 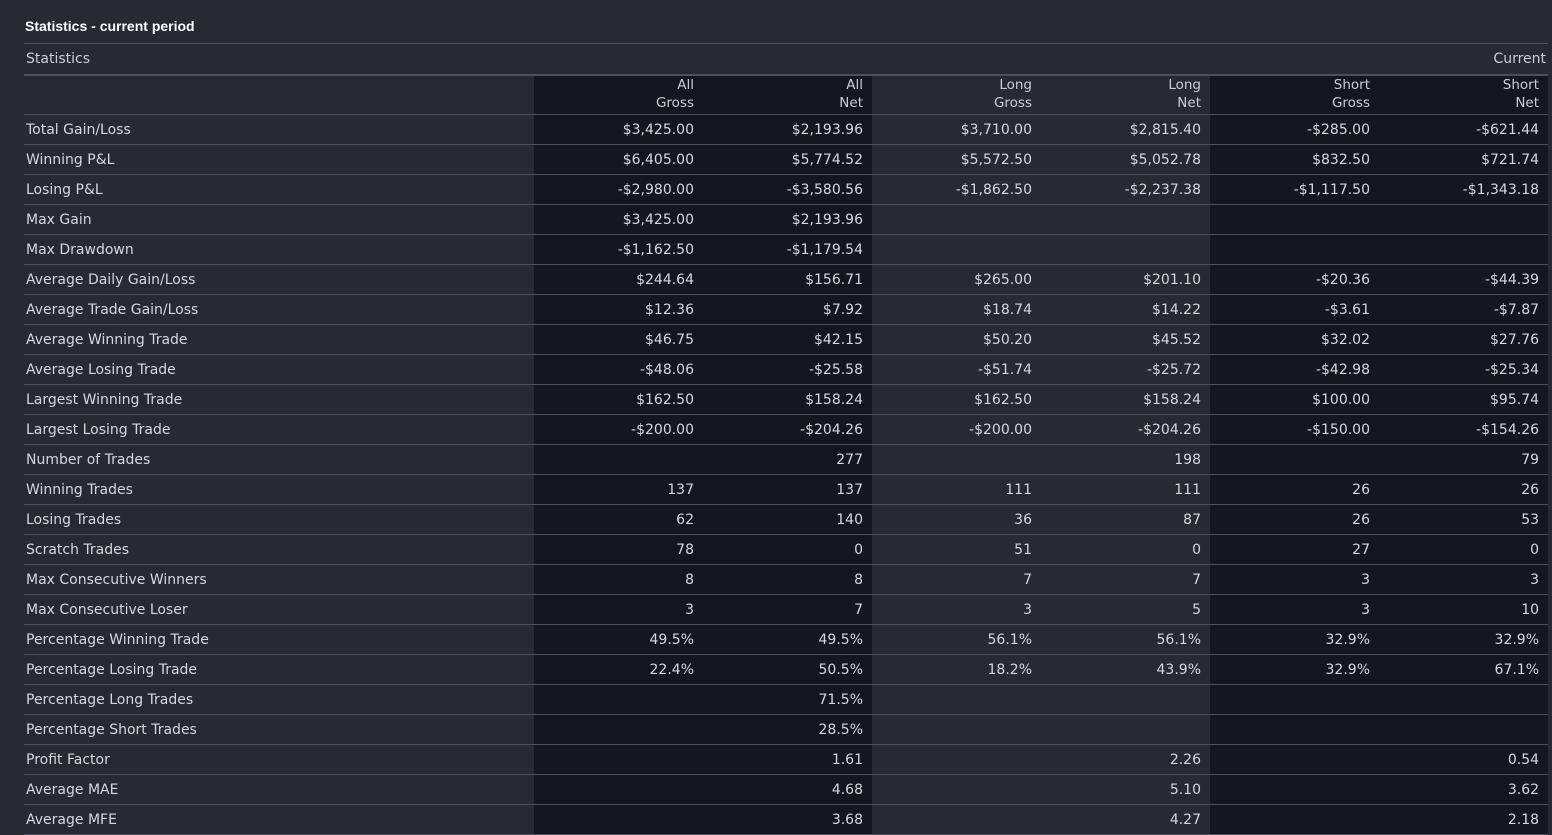 I want to click on column-header-all-net: All Net, so click(x=787, y=95).